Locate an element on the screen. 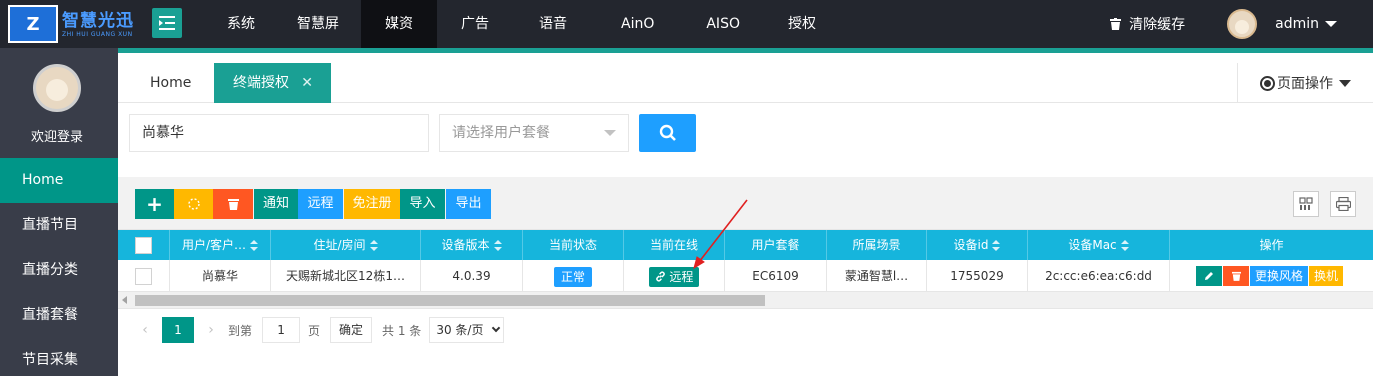  column-header-device-id: 设备id is located at coordinates (977, 245).